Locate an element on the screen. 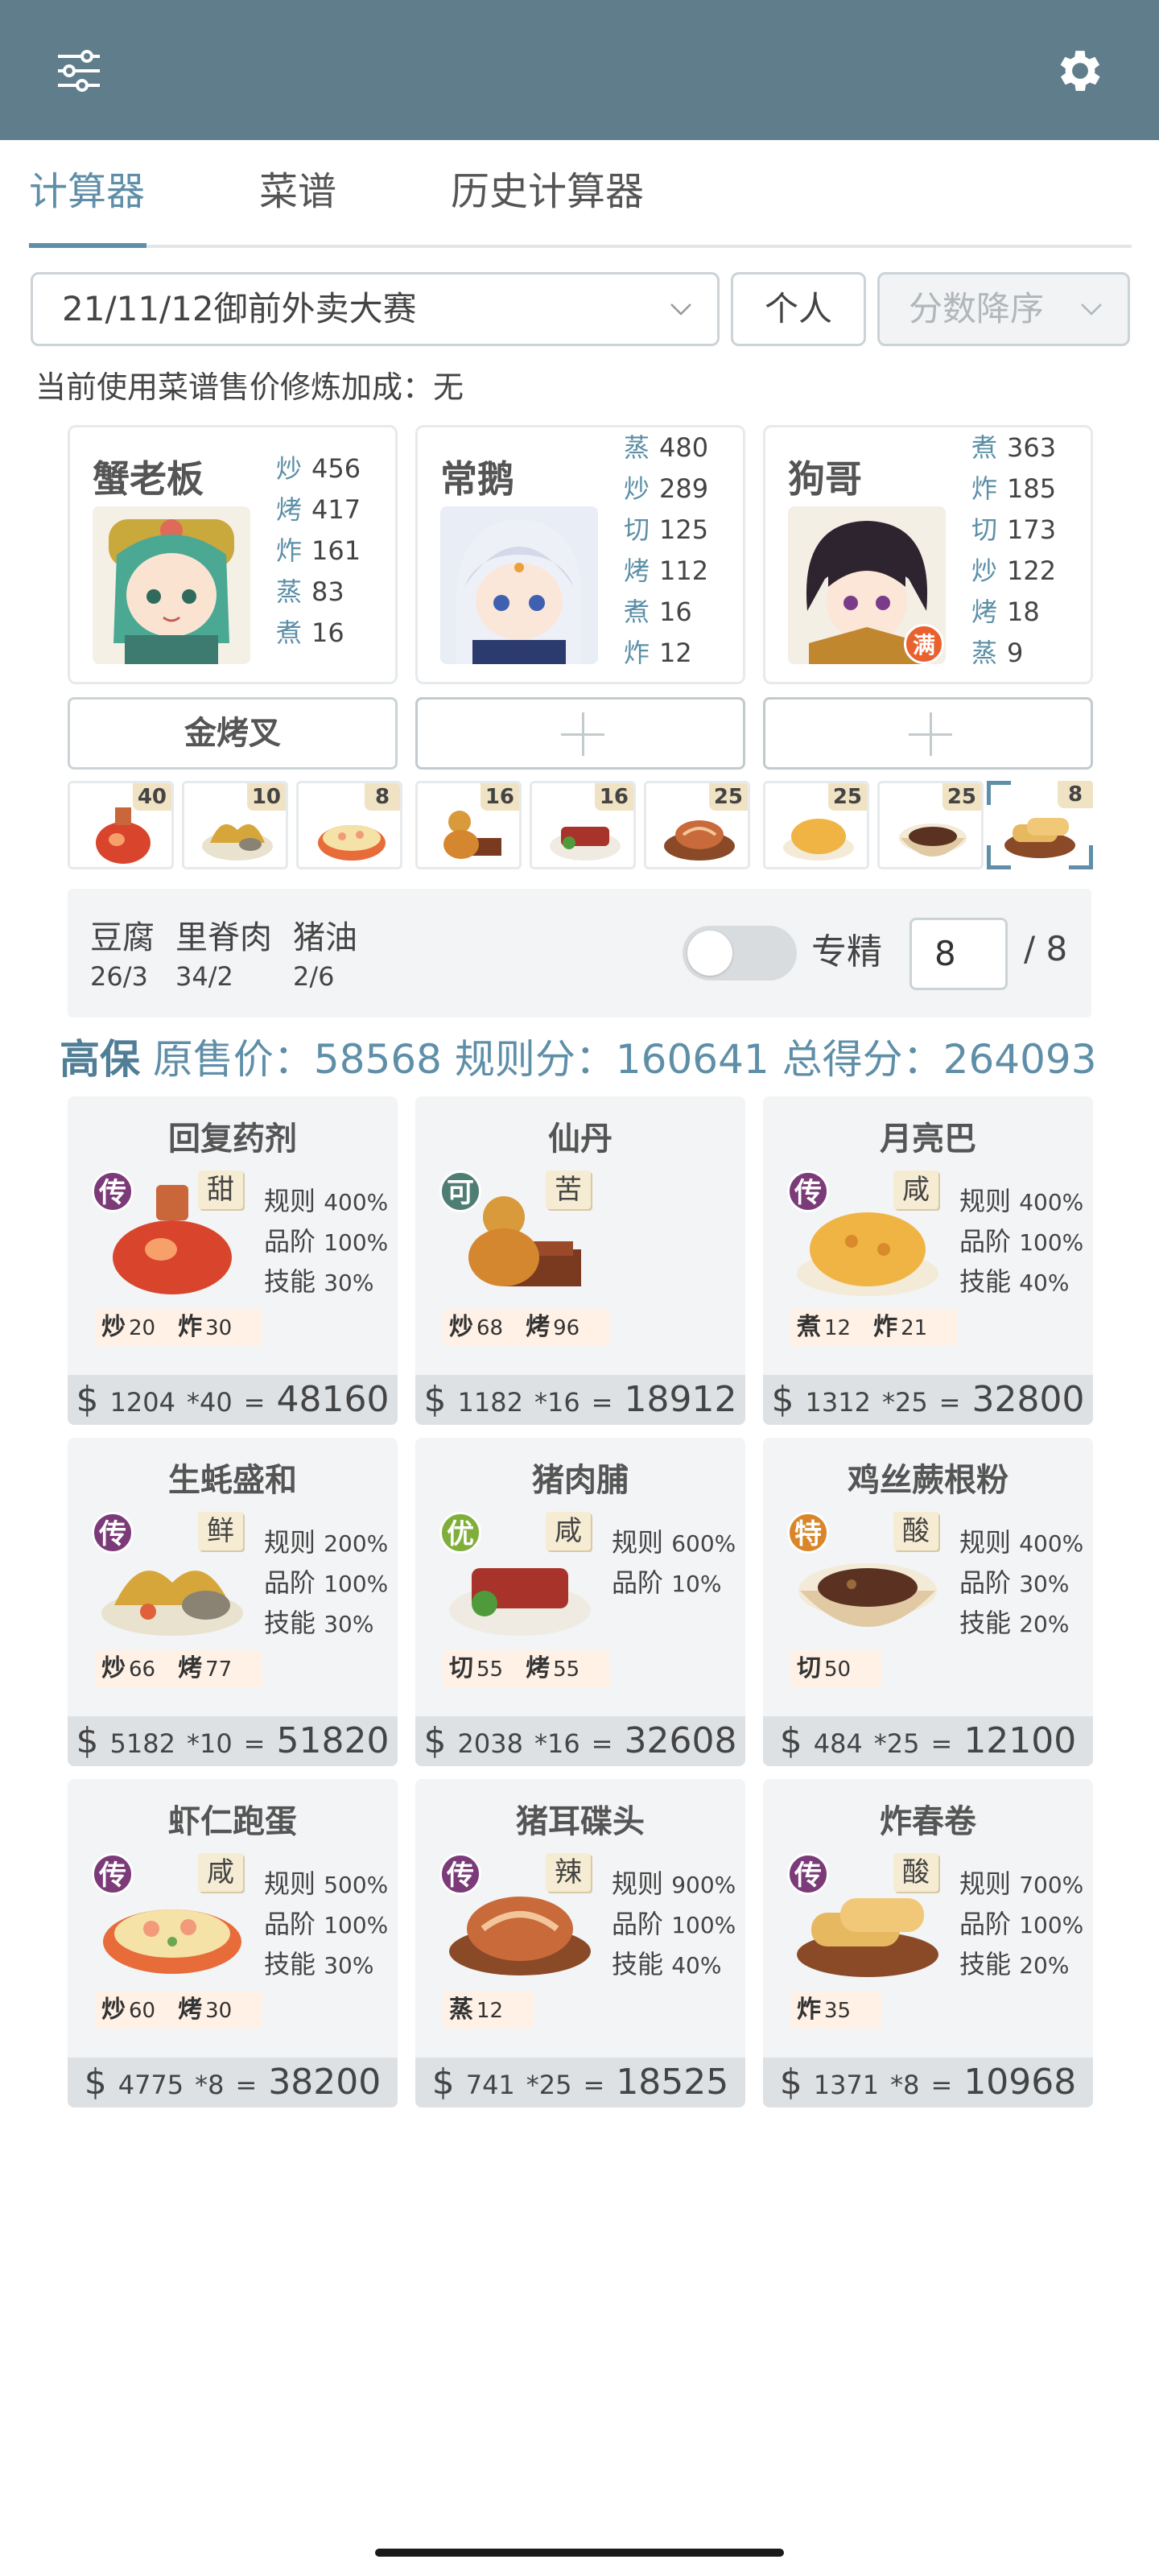 This screenshot has width=1159, height=2576. skill-value: 96 is located at coordinates (566, 1328).